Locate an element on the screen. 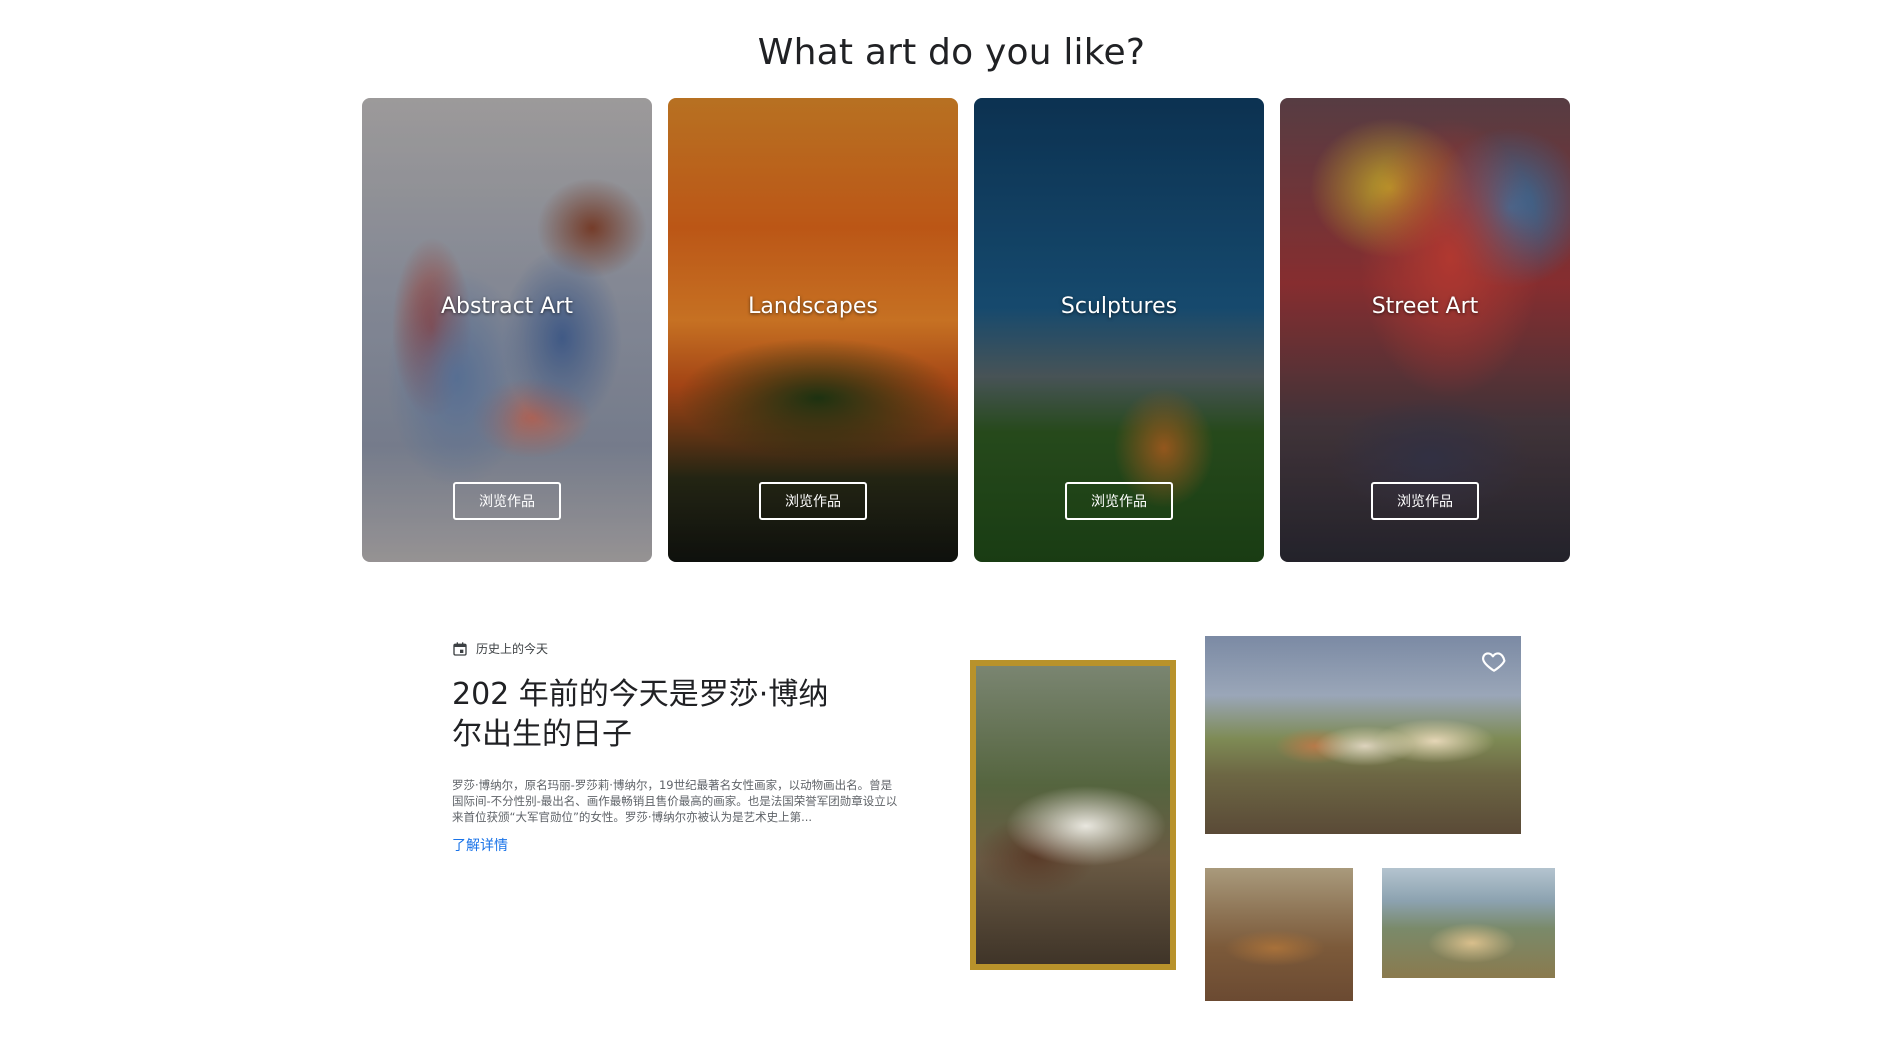 This screenshot has height=1037, width=1903. artwork-ploughing-oxen is located at coordinates (1363, 735).